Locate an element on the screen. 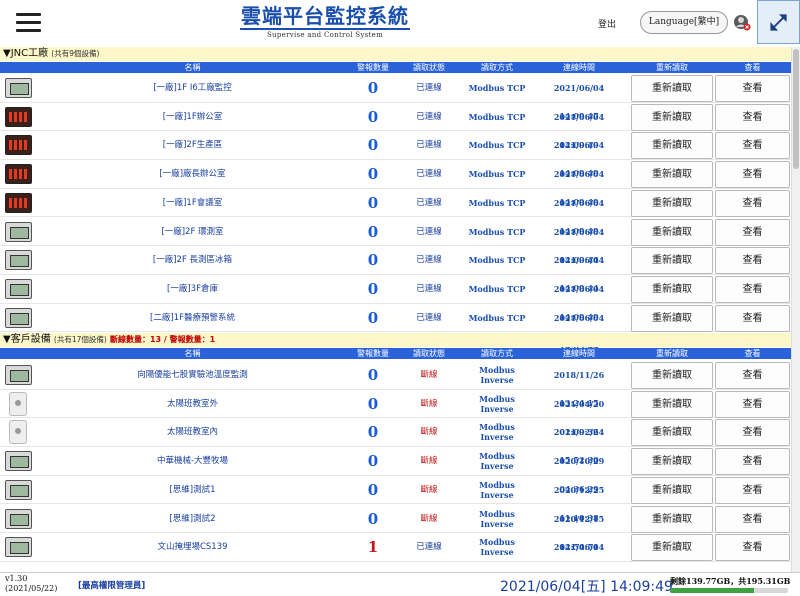 This screenshot has height=596, width=800. device-name-link: [思維]測試2 is located at coordinates (192, 519).